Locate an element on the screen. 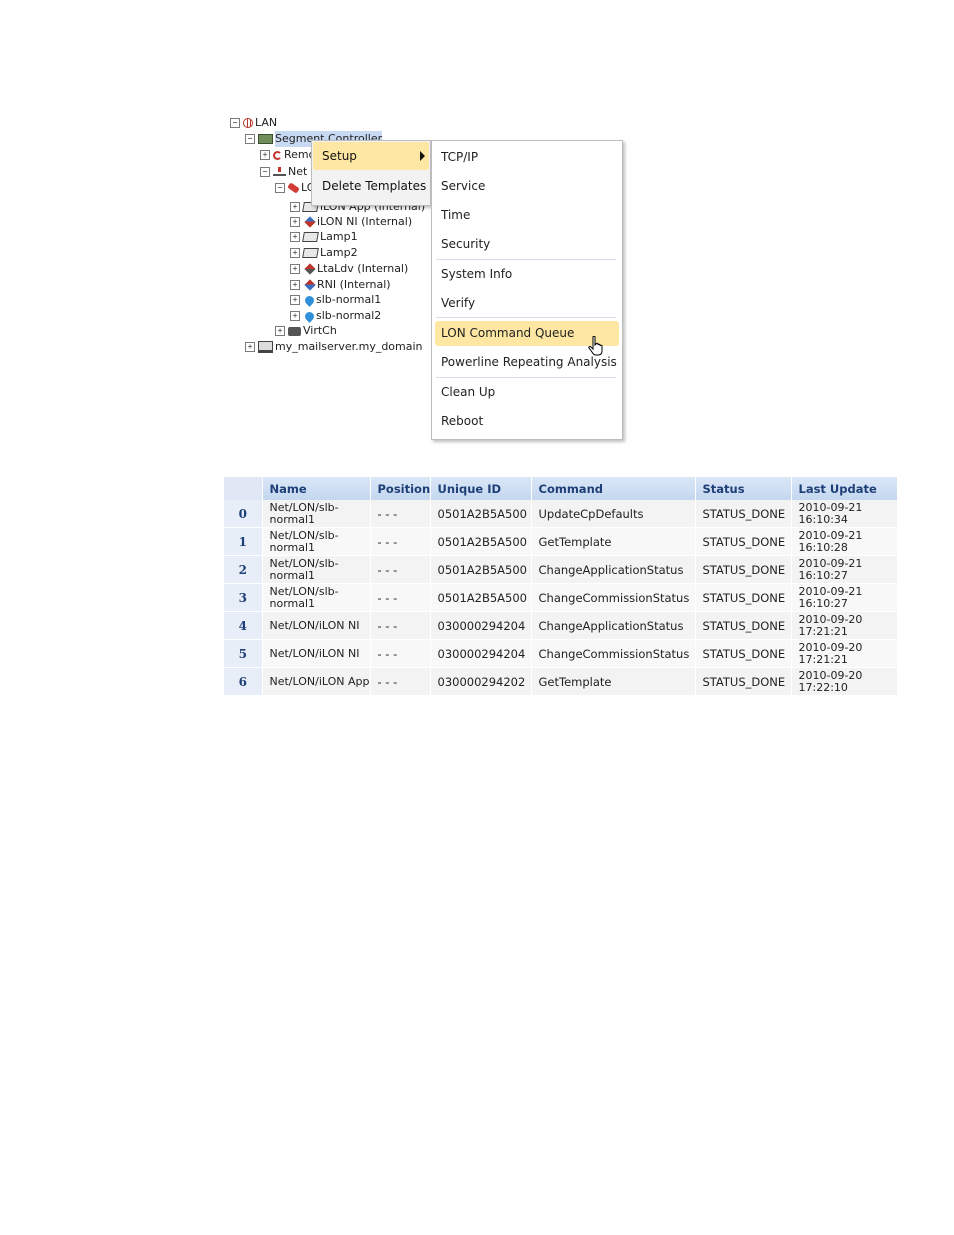  column-header-position: Position is located at coordinates (400, 488).